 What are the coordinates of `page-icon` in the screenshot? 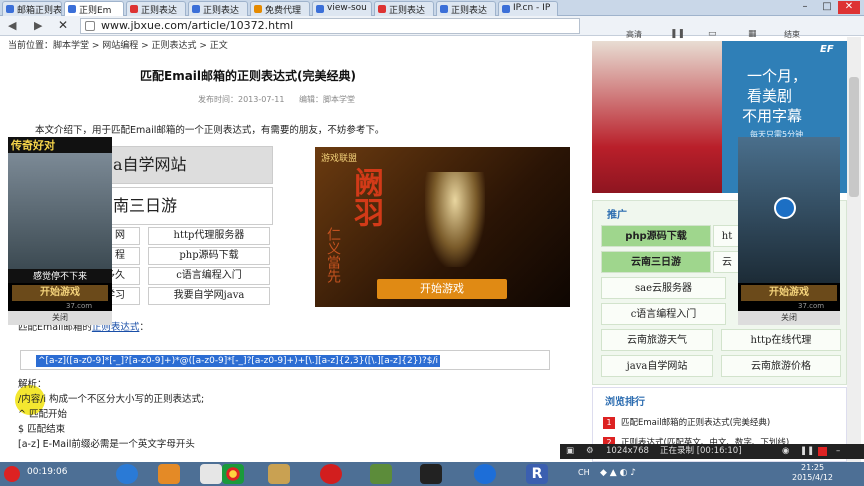 It's located at (90, 26).